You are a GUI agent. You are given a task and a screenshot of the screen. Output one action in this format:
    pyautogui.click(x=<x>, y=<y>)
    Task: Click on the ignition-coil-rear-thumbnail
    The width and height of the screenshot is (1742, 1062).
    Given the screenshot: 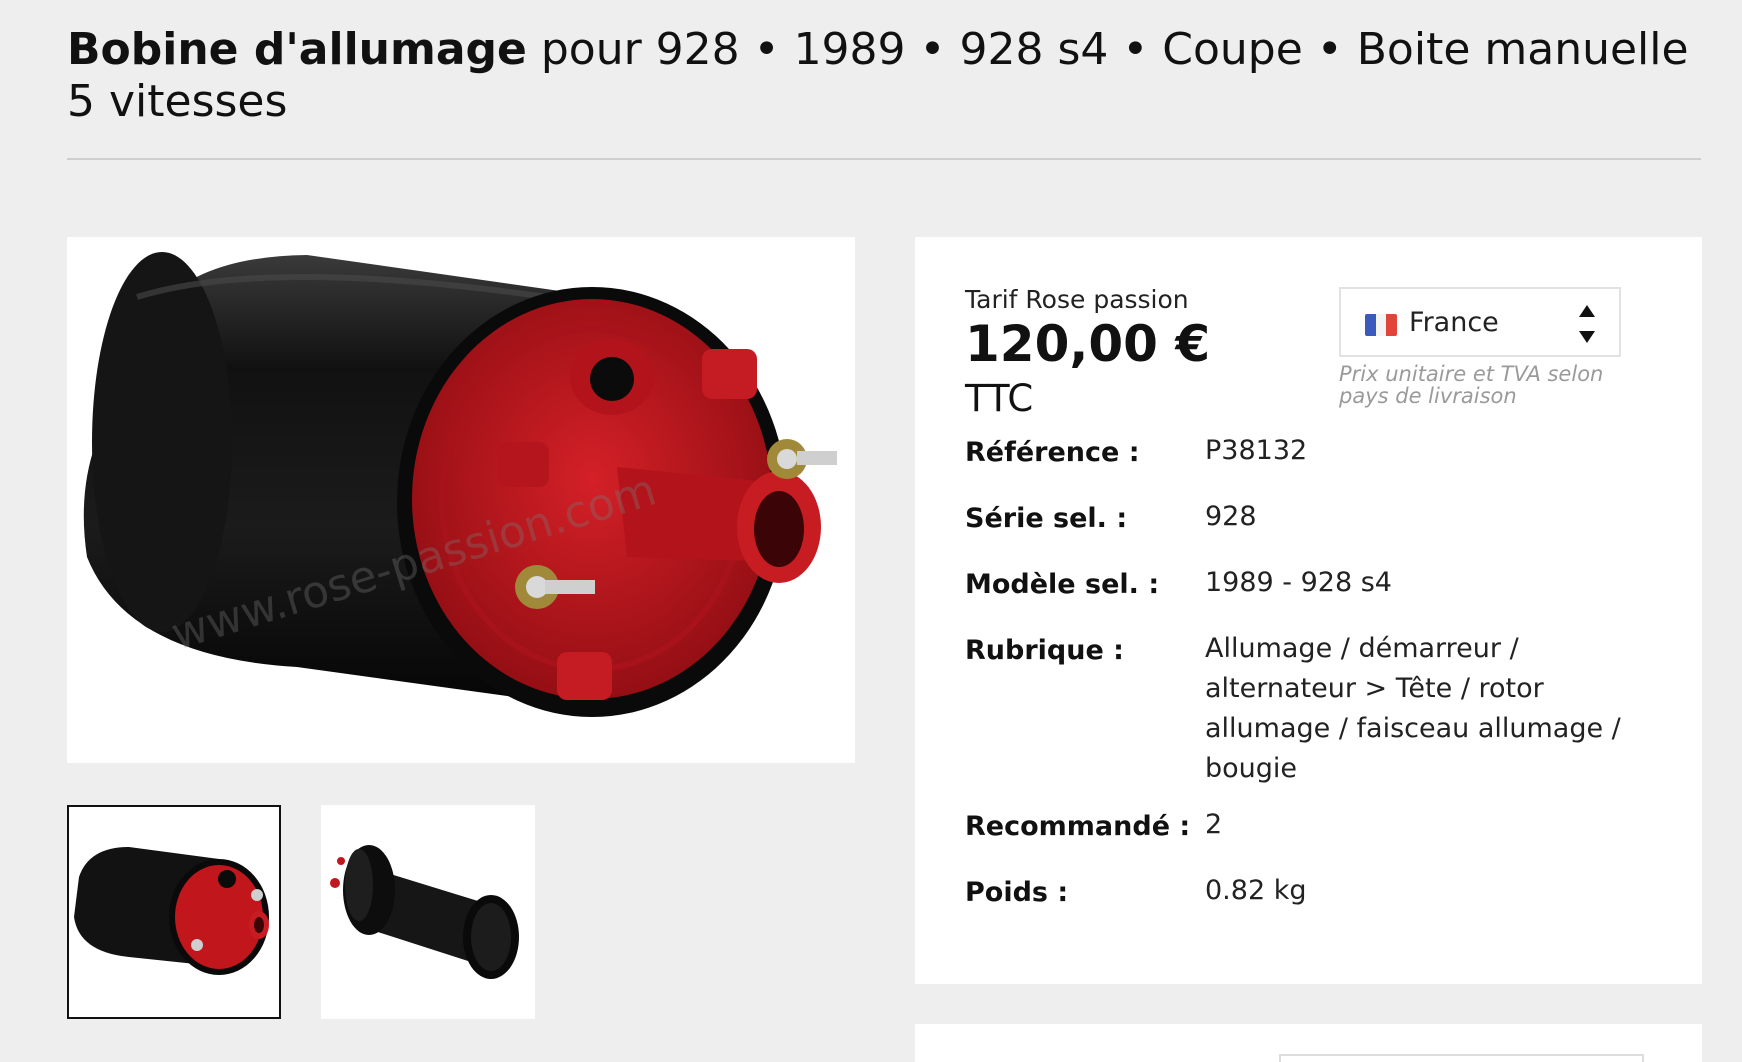 What is the action you would take?
    pyautogui.click(x=424, y=912)
    